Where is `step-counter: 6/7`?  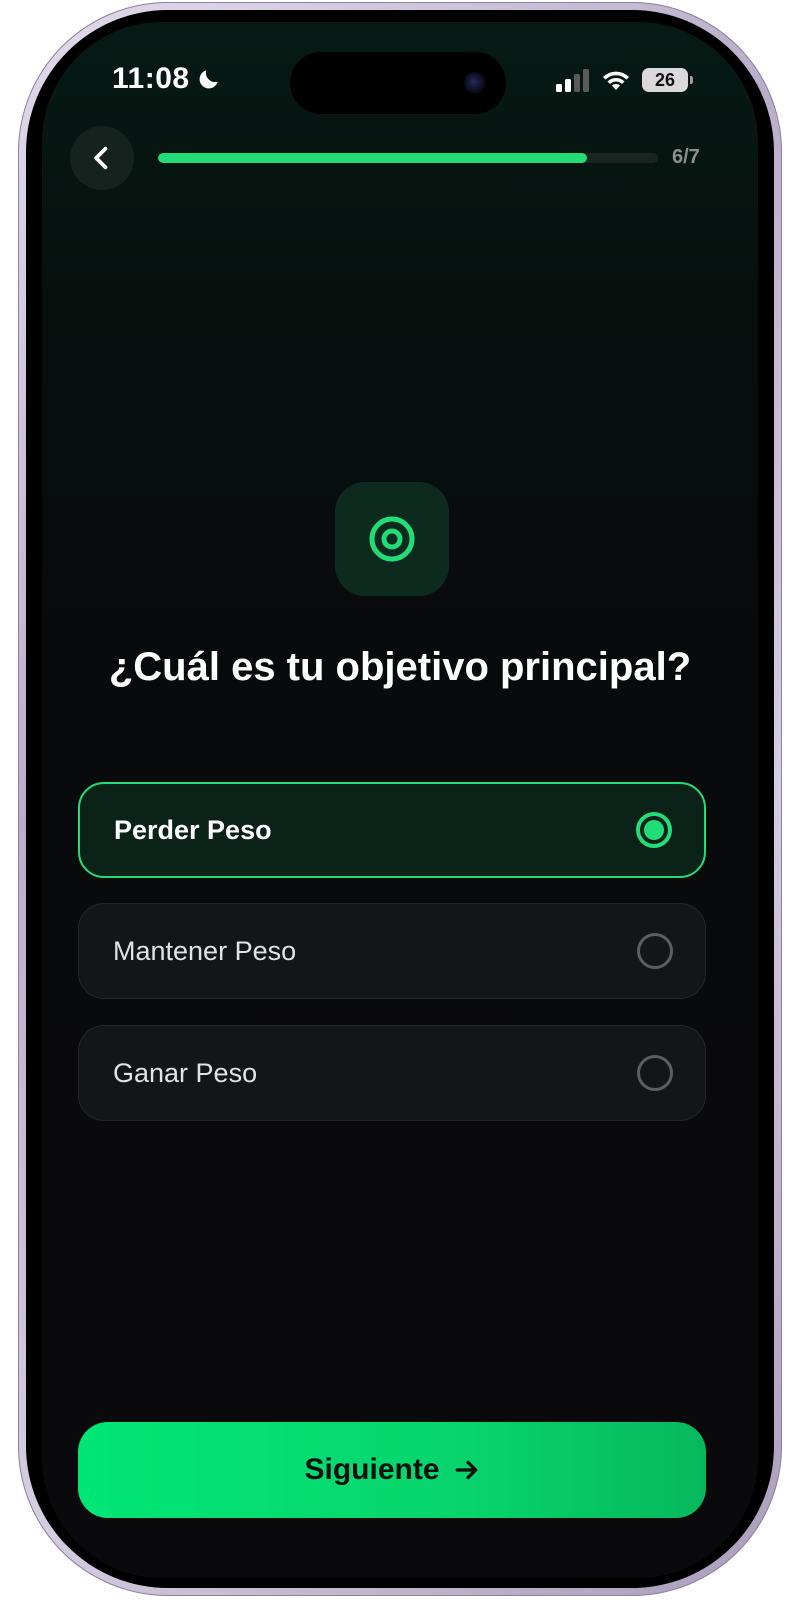
step-counter: 6/7 is located at coordinates (686, 157).